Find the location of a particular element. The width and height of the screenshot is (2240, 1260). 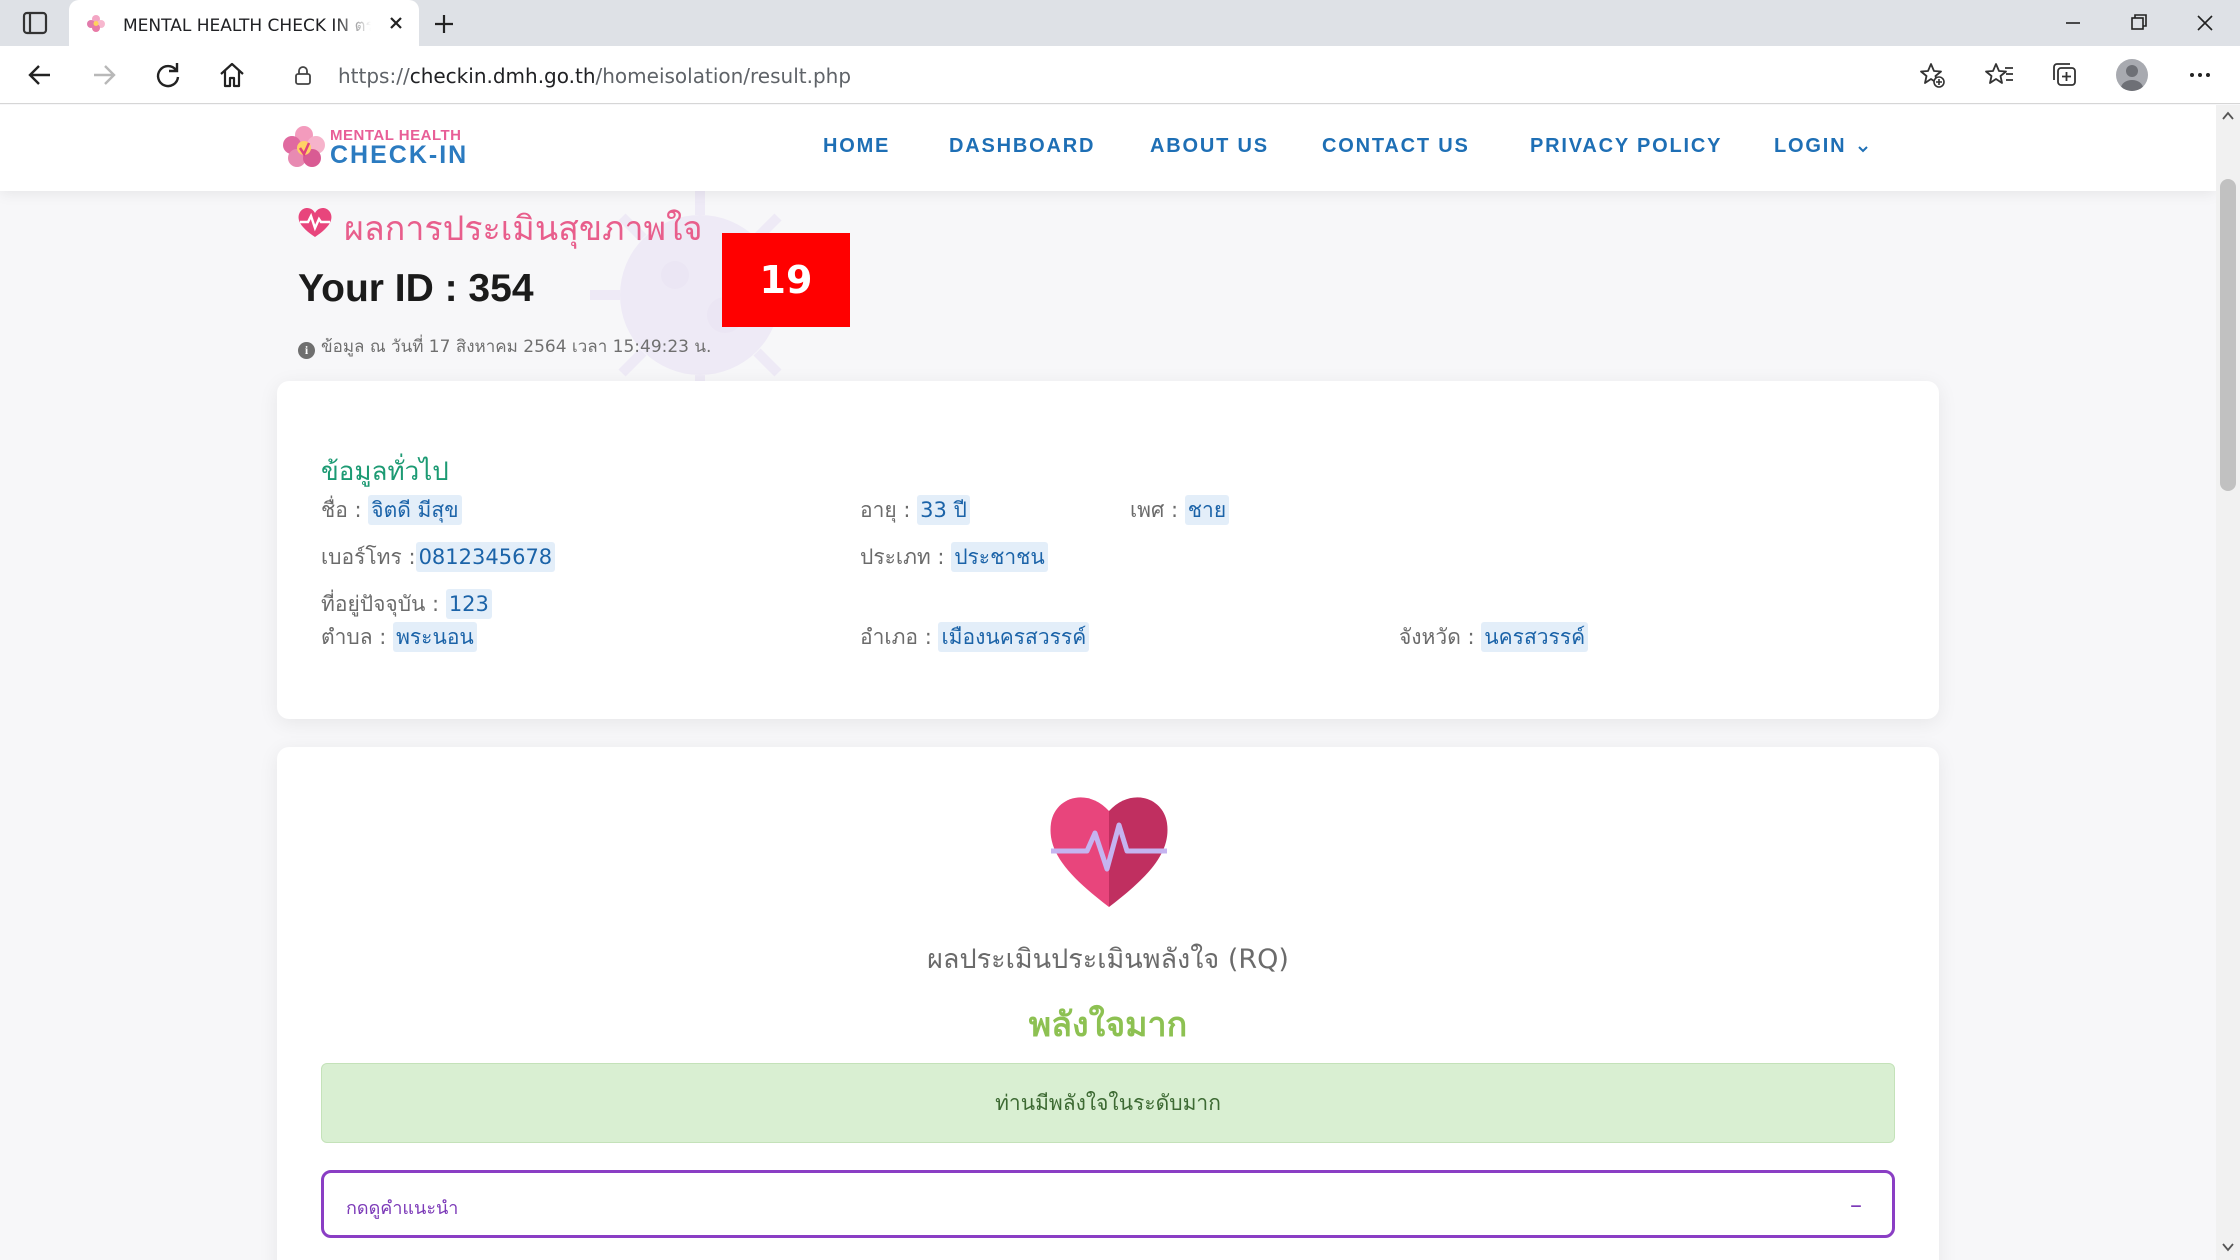

name-label: ชื่อ : is located at coordinates (345, 510).